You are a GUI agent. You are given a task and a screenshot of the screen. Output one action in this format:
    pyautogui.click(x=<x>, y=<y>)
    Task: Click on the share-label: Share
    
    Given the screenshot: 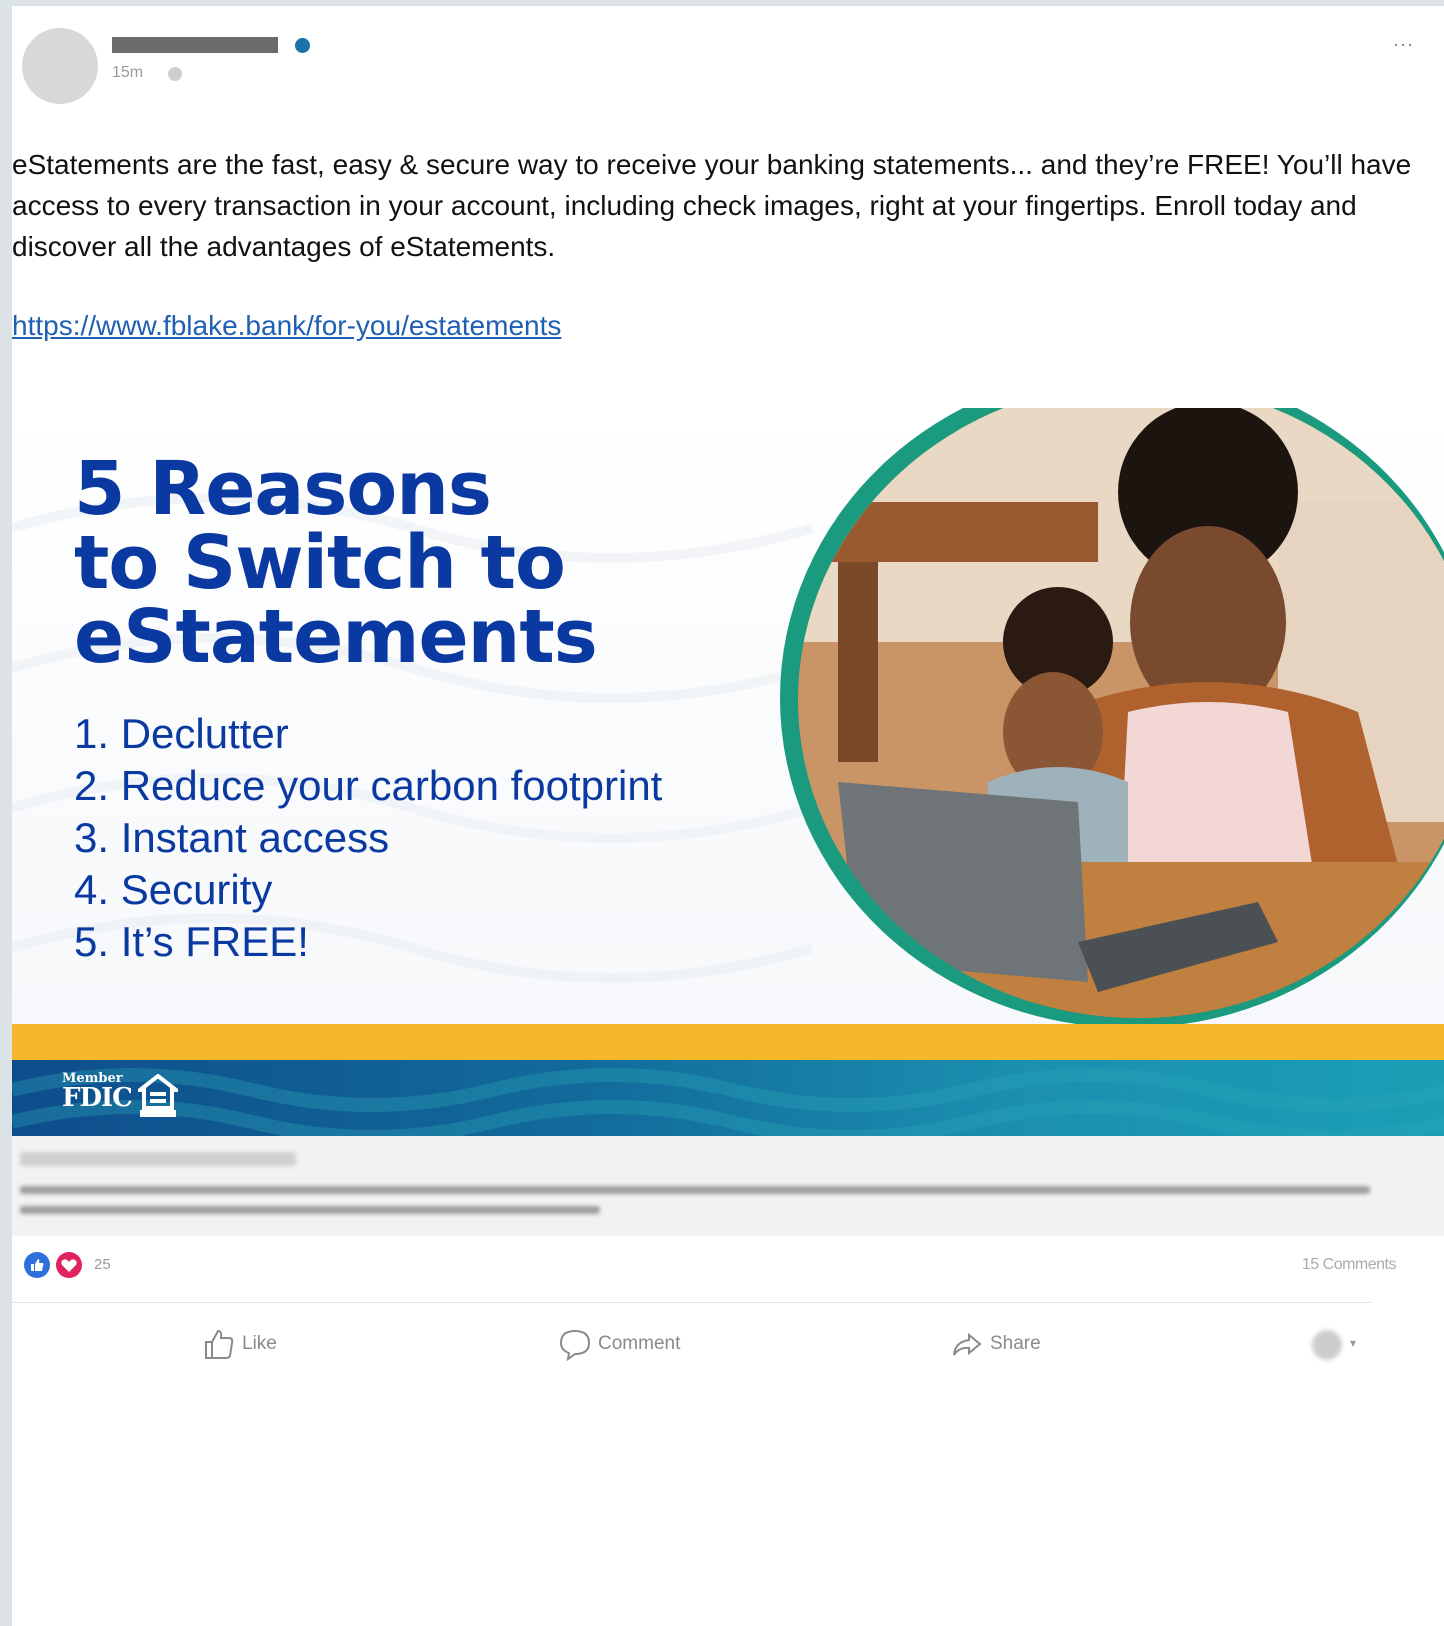 What is the action you would take?
    pyautogui.click(x=1015, y=1343)
    